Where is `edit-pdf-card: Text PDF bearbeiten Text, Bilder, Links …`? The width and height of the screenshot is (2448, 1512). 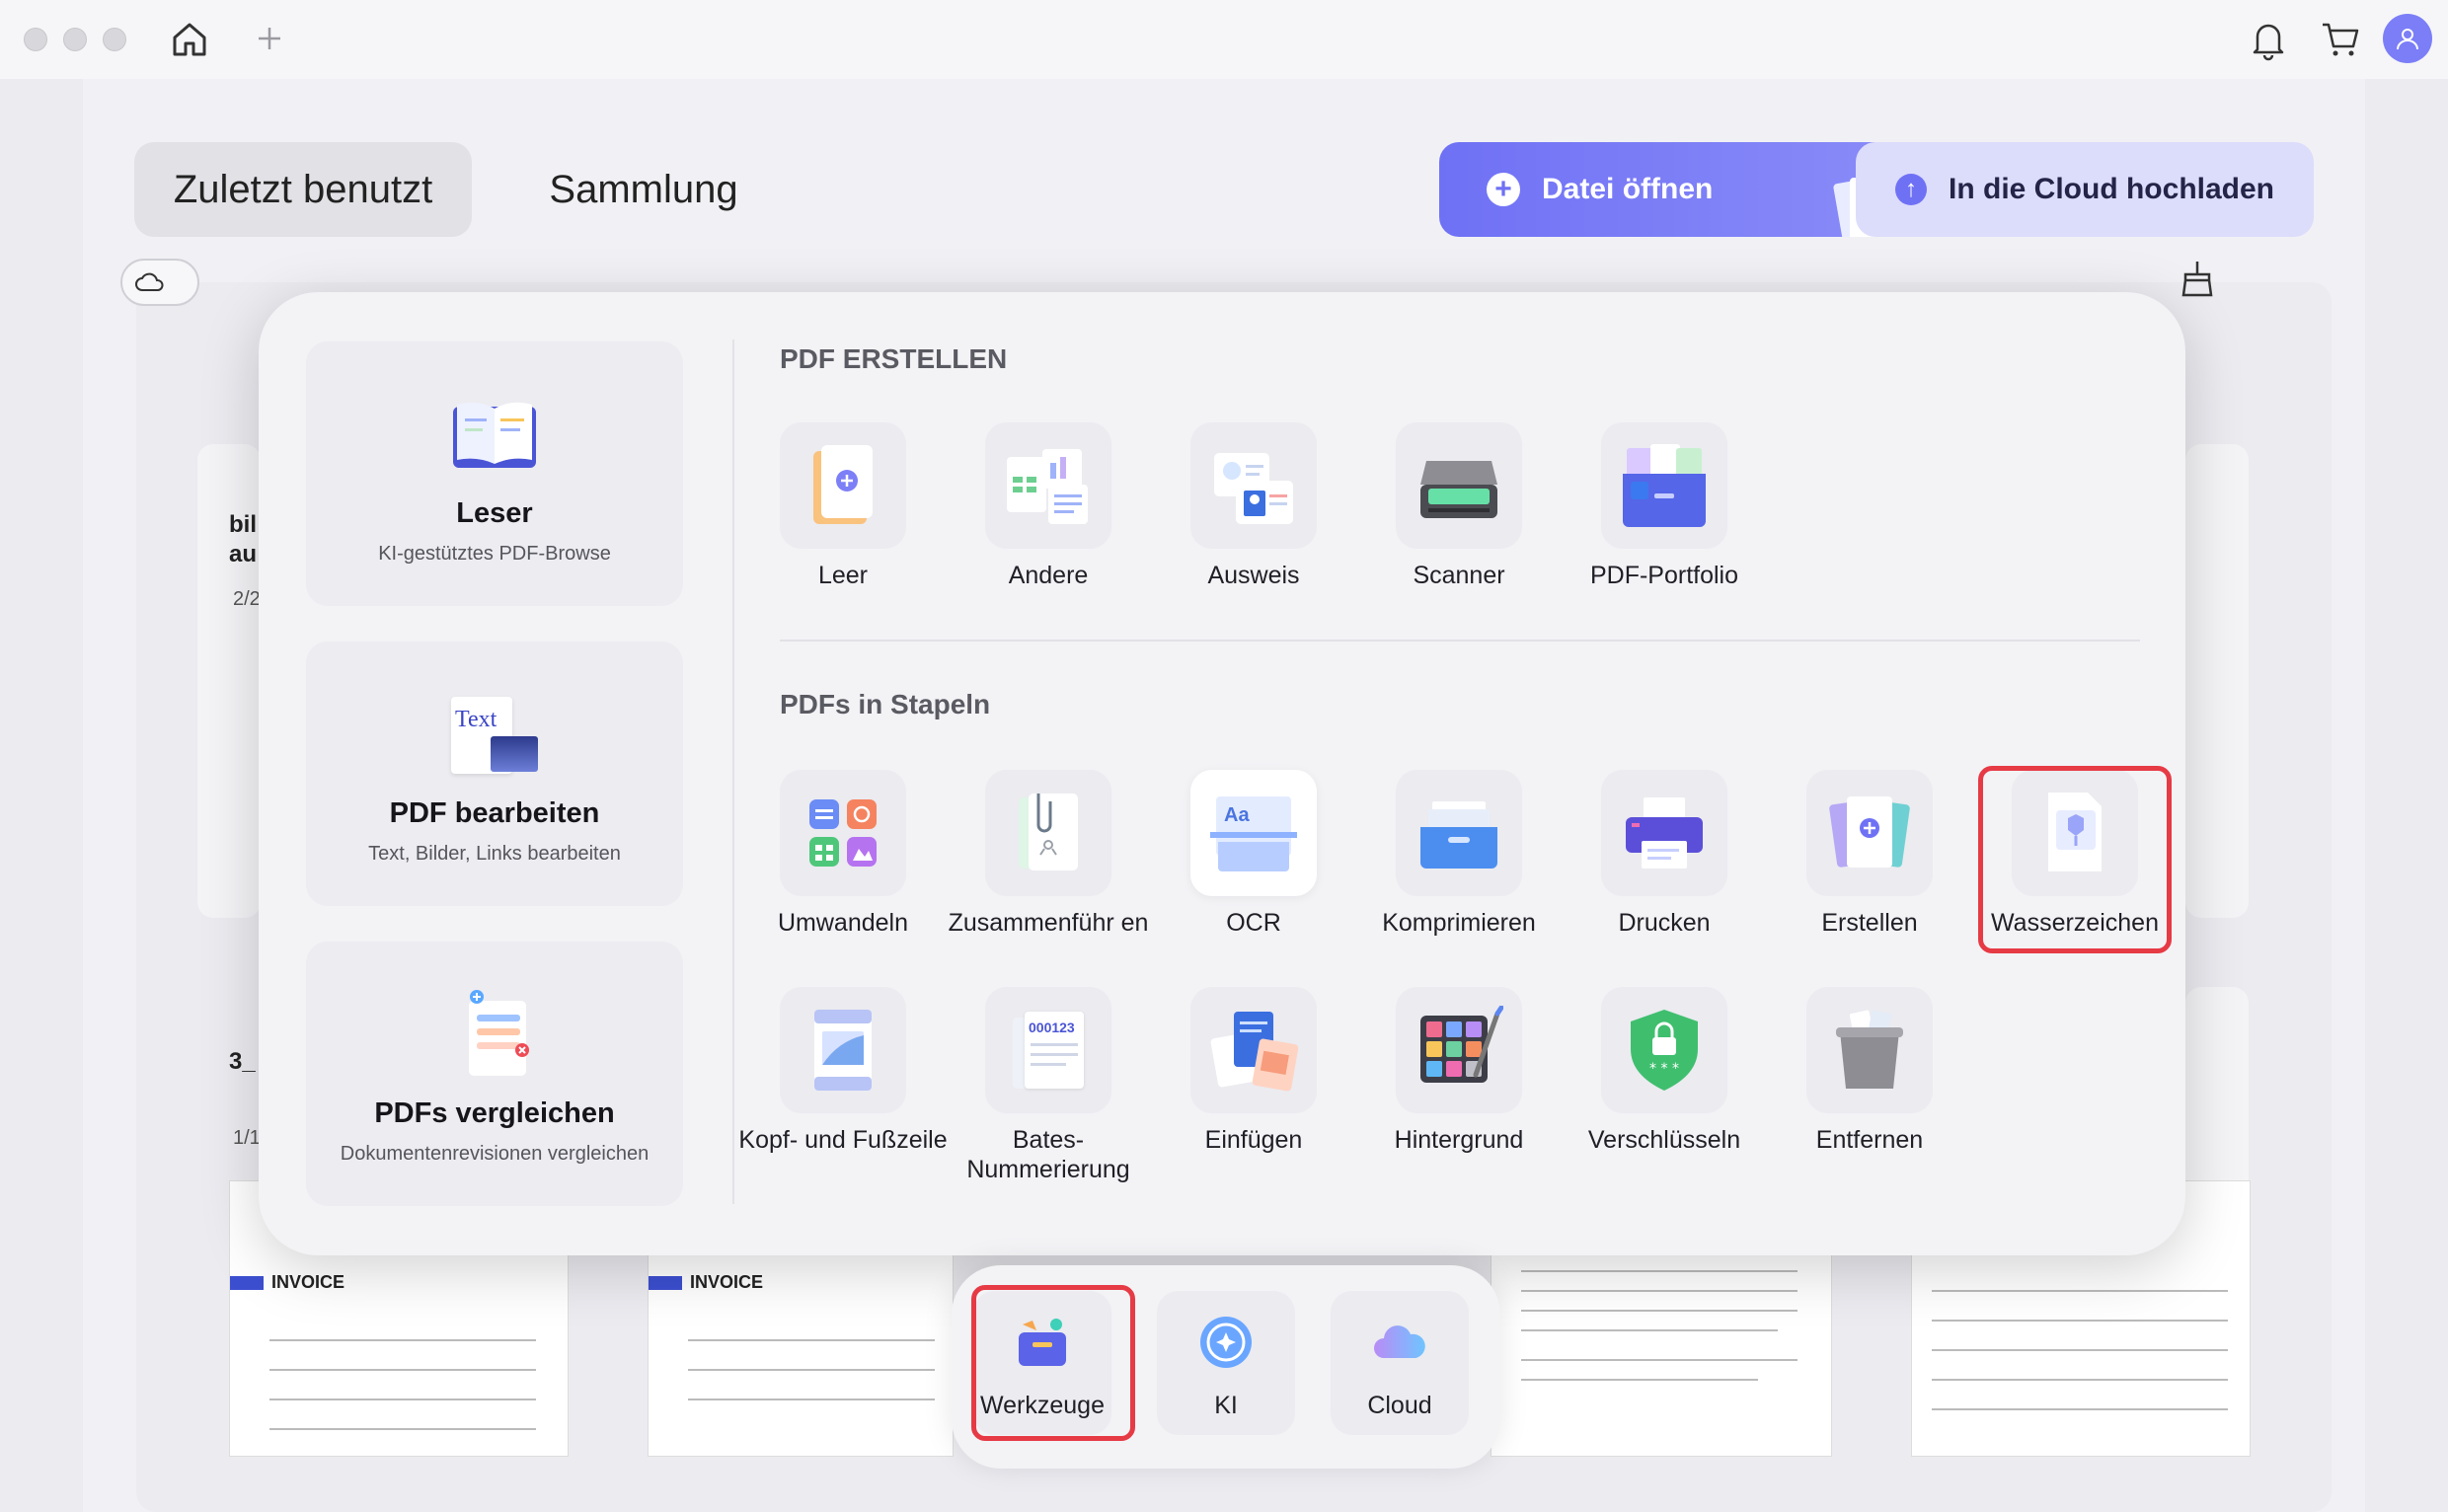
edit-pdf-card: Text PDF bearbeiten Text, Bilder, Links … is located at coordinates (494, 774).